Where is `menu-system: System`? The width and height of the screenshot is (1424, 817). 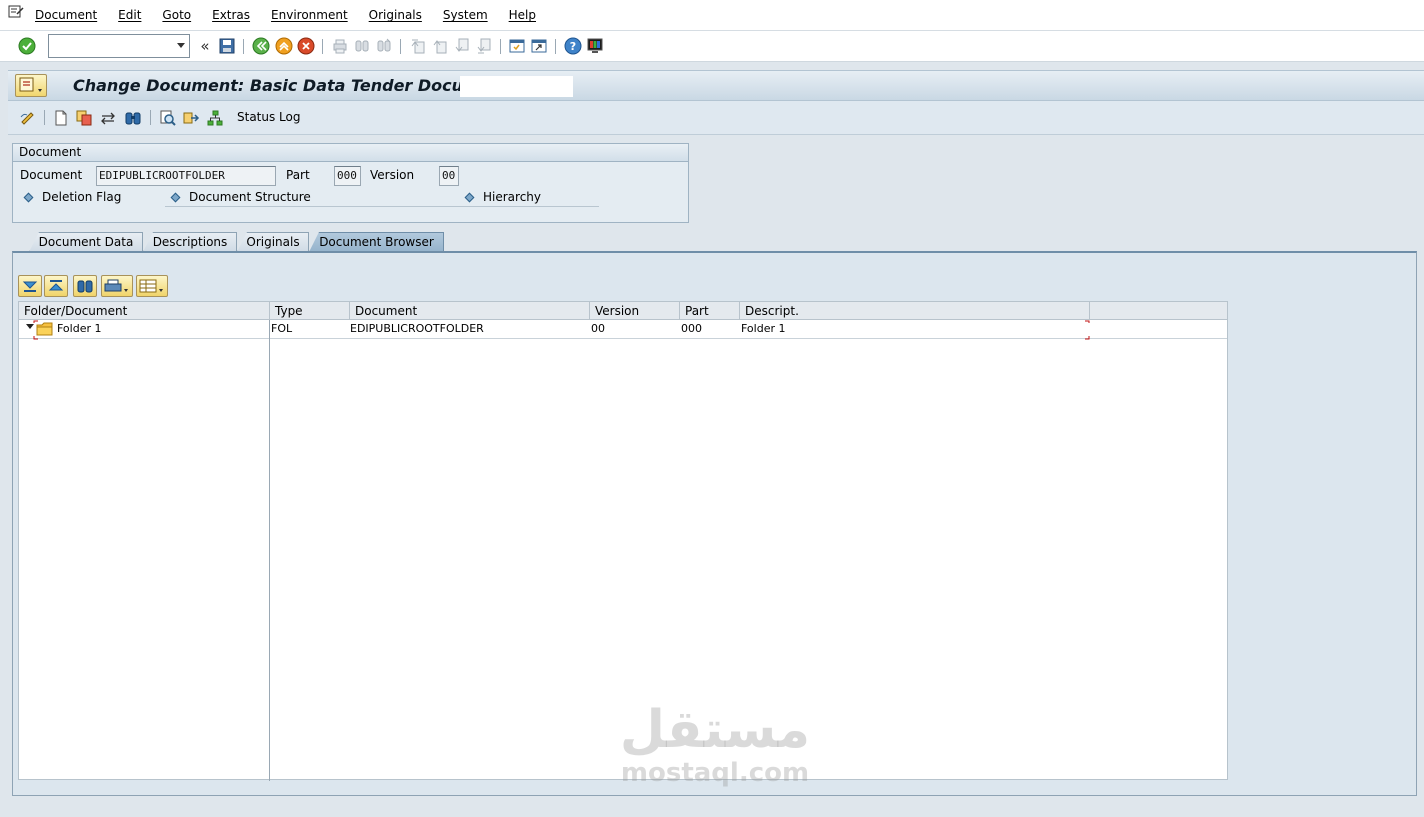 menu-system: System is located at coordinates (465, 15).